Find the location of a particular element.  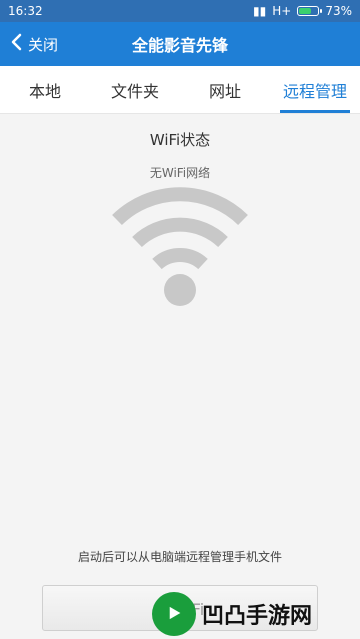

battery-icon is located at coordinates (310, 11).